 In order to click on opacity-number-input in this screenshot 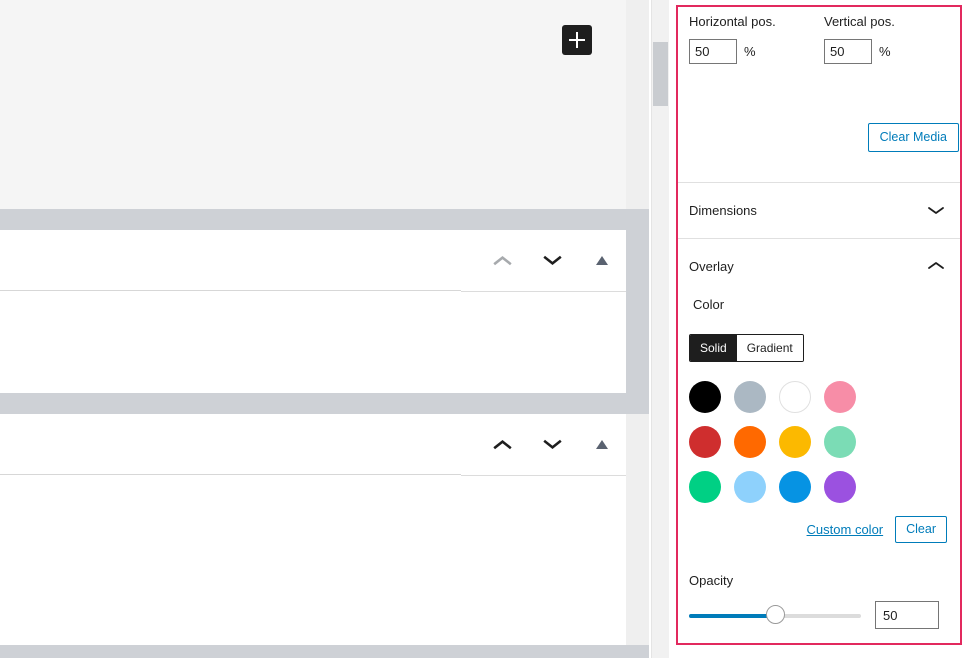, I will do `click(907, 615)`.